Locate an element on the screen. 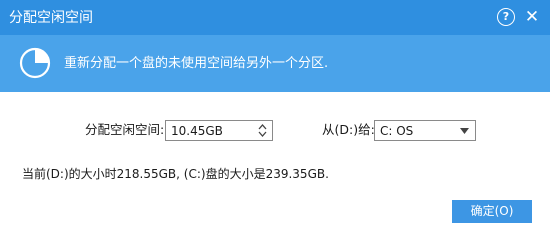  help-button: ? is located at coordinates (506, 17).